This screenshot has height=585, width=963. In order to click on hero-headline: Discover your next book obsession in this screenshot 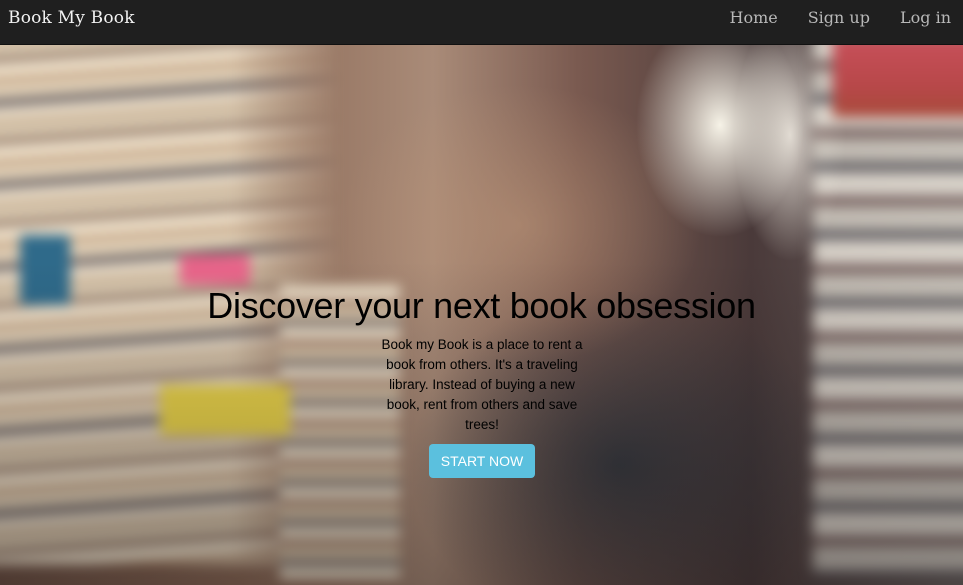, I will do `click(481, 305)`.